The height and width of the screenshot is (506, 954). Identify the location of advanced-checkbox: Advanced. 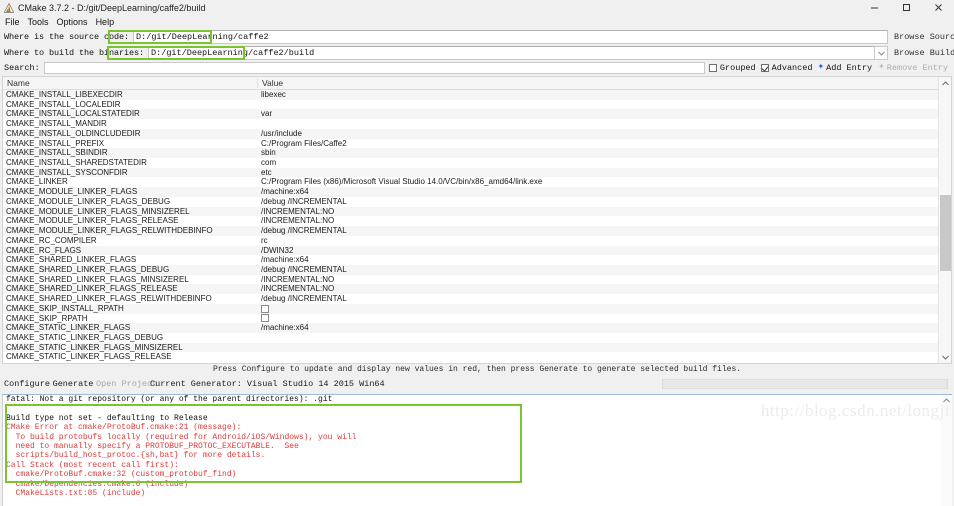
(786, 68).